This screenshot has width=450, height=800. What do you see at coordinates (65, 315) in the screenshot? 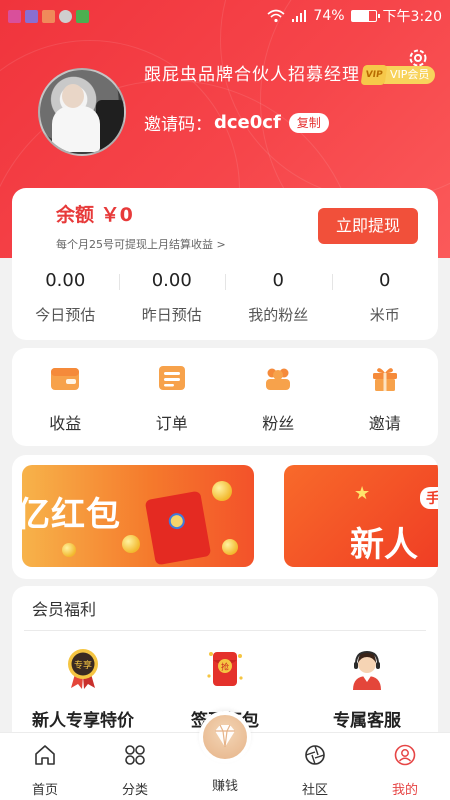
I see `stat-label: 今日预估` at bounding box center [65, 315].